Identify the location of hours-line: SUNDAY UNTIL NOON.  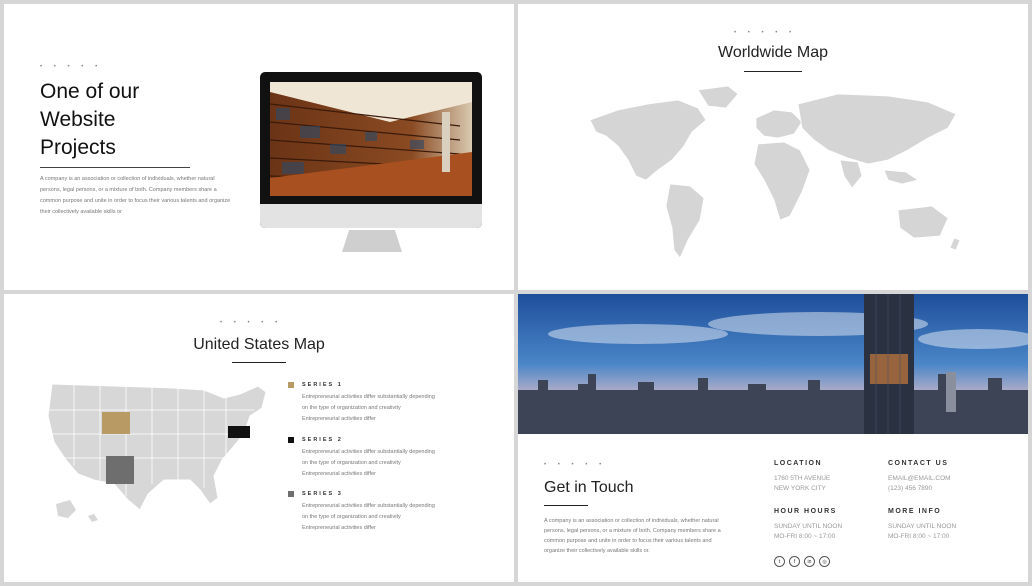
(808, 526).